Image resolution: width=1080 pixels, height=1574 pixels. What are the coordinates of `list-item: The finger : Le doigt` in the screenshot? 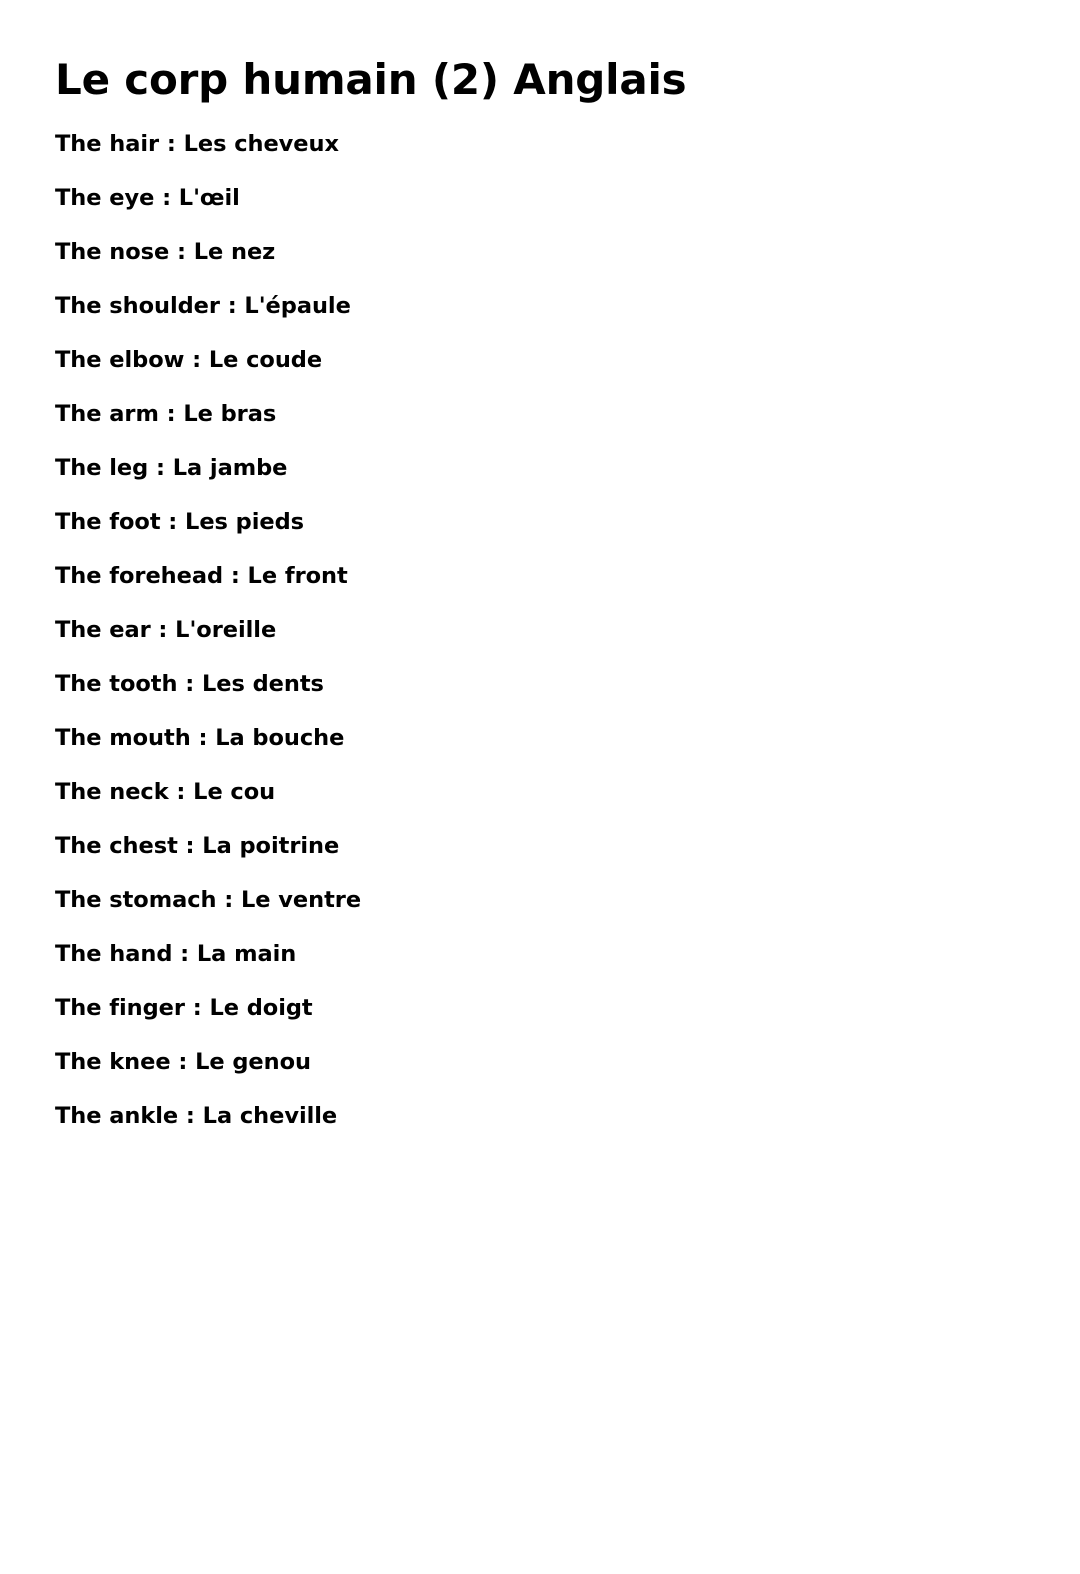 It's located at (184, 1008).